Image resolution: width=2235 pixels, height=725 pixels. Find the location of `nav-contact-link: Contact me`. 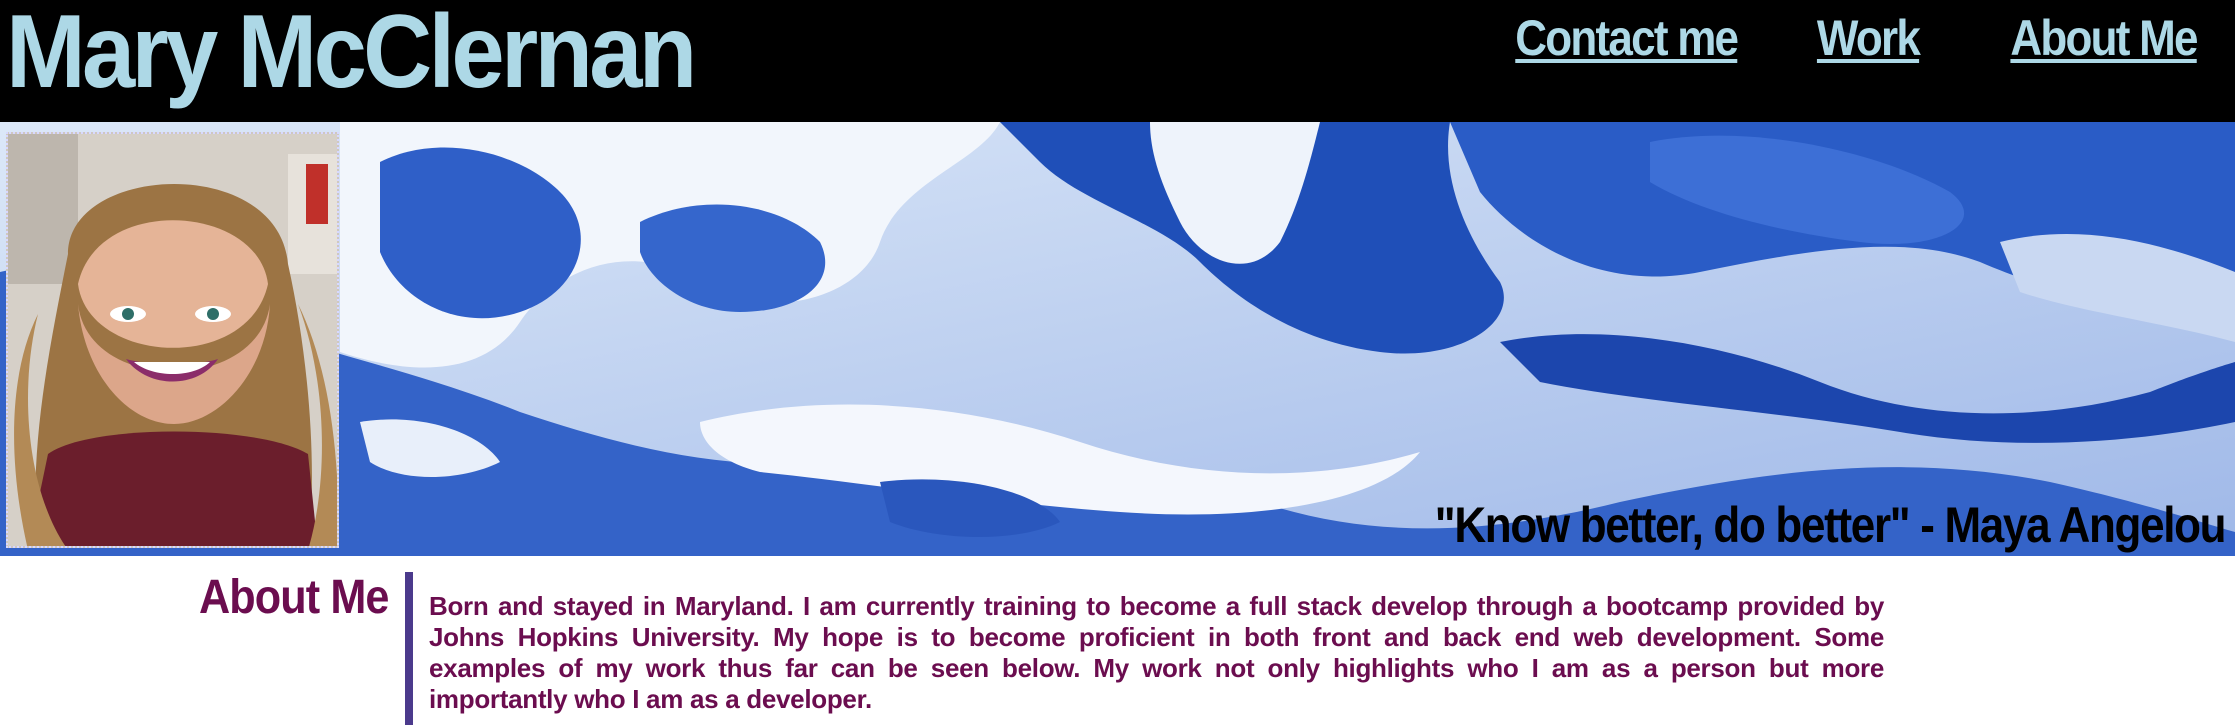

nav-contact-link: Contact me is located at coordinates (1627, 38).